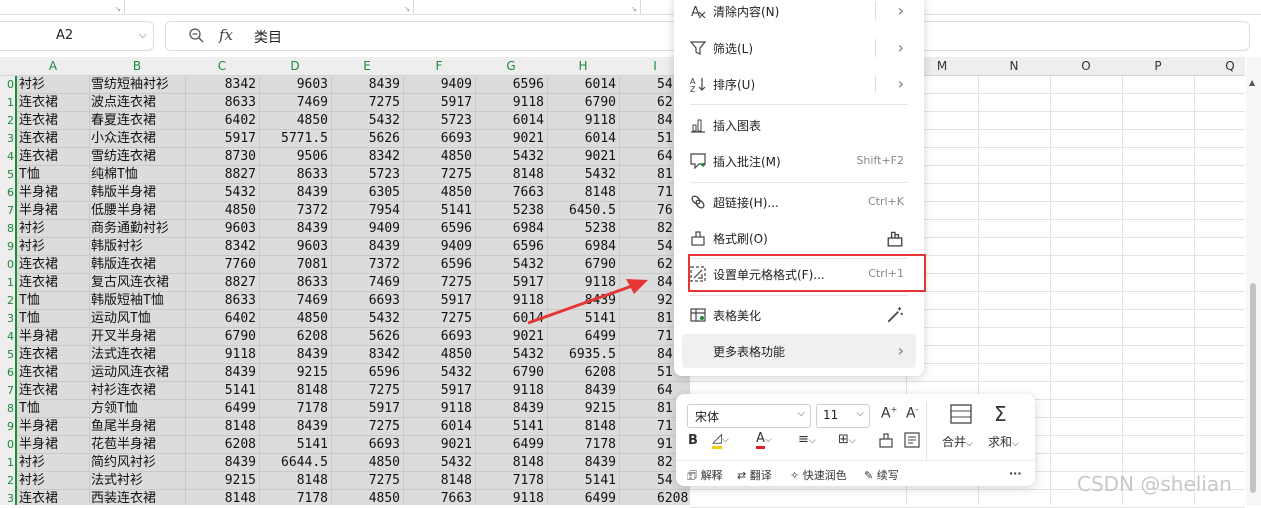  What do you see at coordinates (582, 409) in the screenshot?
I see `cell: 9215` at bounding box center [582, 409].